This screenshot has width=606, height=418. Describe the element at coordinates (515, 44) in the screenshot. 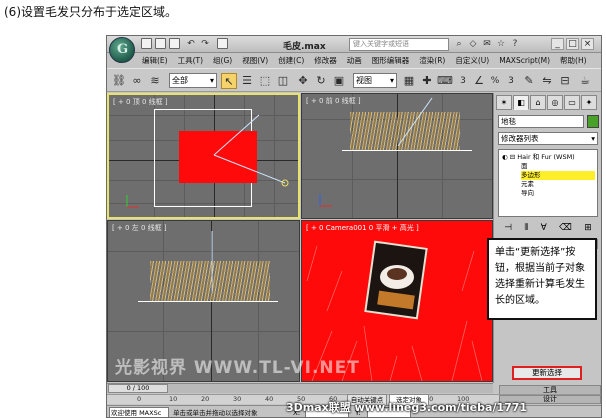

I see `help-icon: ?` at that location.